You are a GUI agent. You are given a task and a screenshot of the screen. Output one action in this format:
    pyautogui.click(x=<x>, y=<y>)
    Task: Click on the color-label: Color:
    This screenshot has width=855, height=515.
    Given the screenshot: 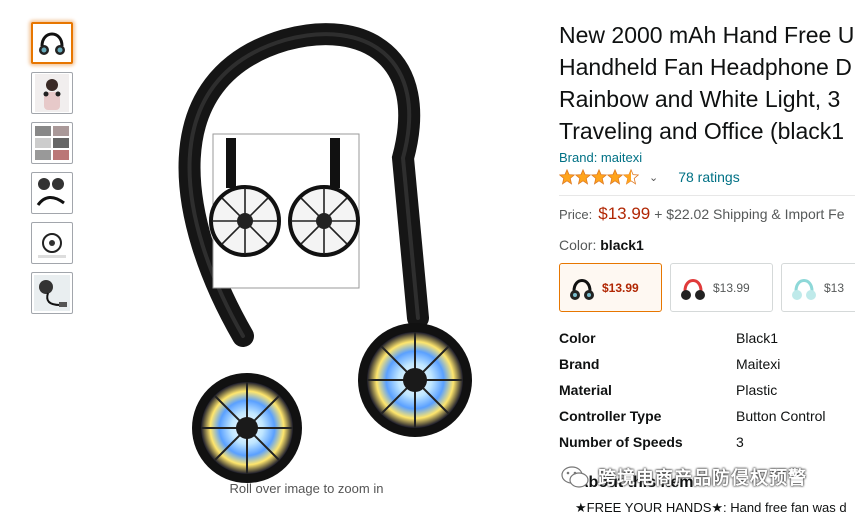 What is the action you would take?
    pyautogui.click(x=578, y=245)
    